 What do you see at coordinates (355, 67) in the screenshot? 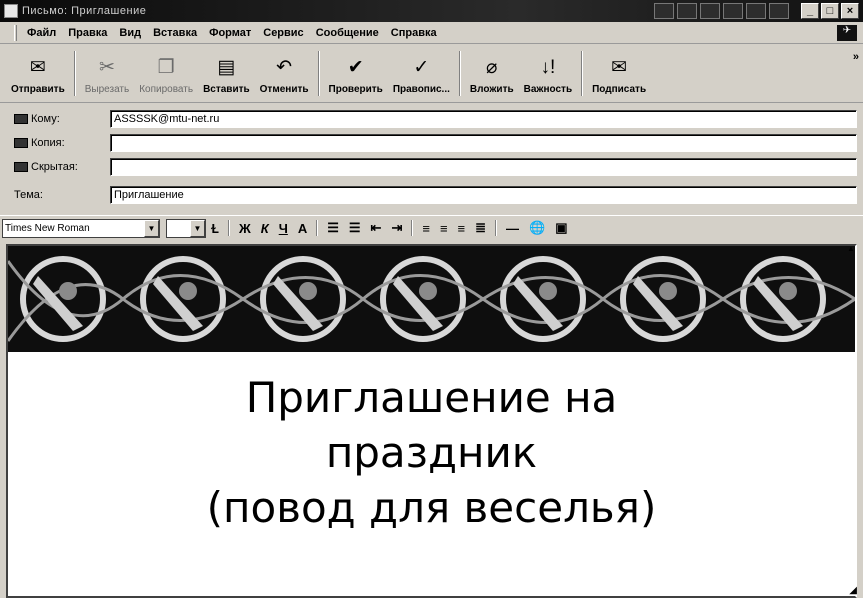
I see `check-names-icon: ✔` at bounding box center [355, 67].